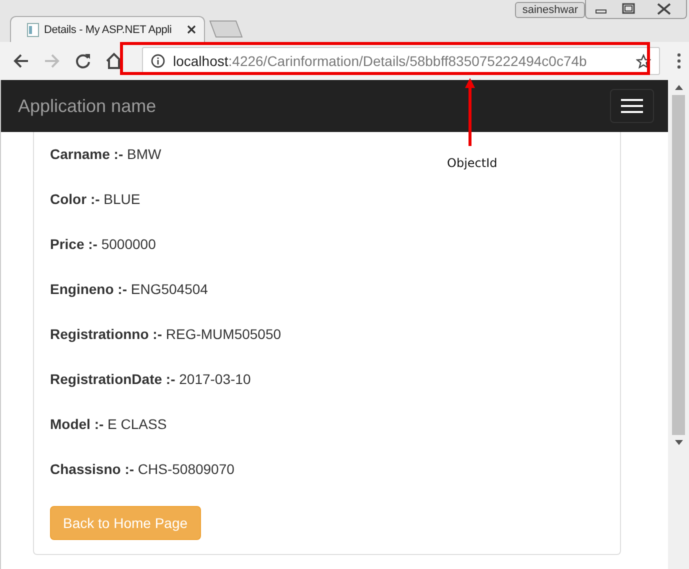 This screenshot has height=569, width=689. What do you see at coordinates (636, 9) in the screenshot?
I see `window-controls` at bounding box center [636, 9].